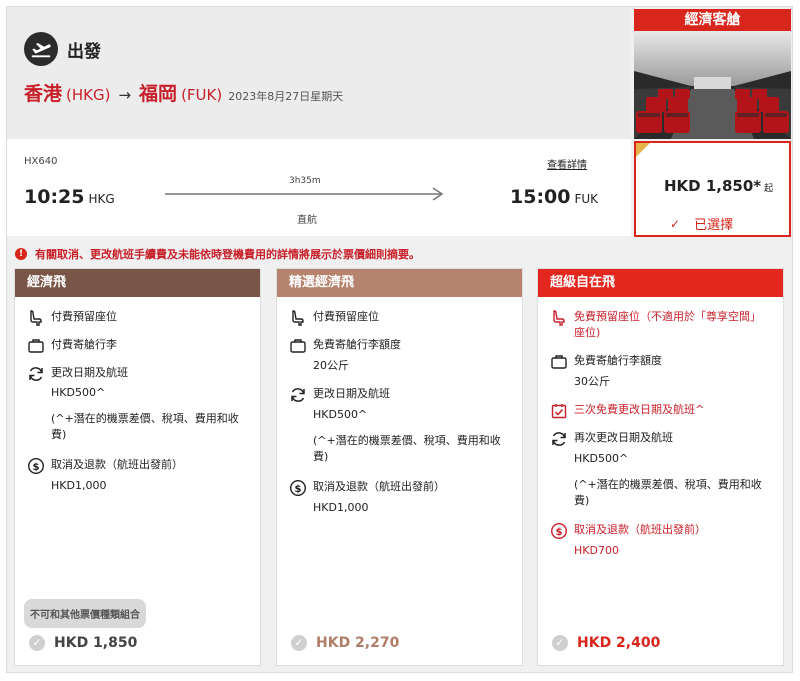 This screenshot has width=800, height=681. What do you see at coordinates (331, 365) in the screenshot?
I see `baggage-weight: 20公斤` at bounding box center [331, 365].